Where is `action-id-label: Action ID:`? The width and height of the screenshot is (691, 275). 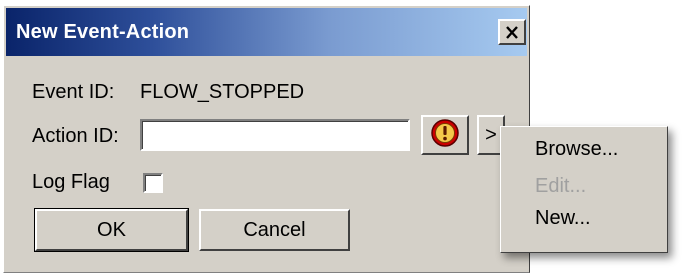
action-id-label: Action ID: is located at coordinates (75, 136).